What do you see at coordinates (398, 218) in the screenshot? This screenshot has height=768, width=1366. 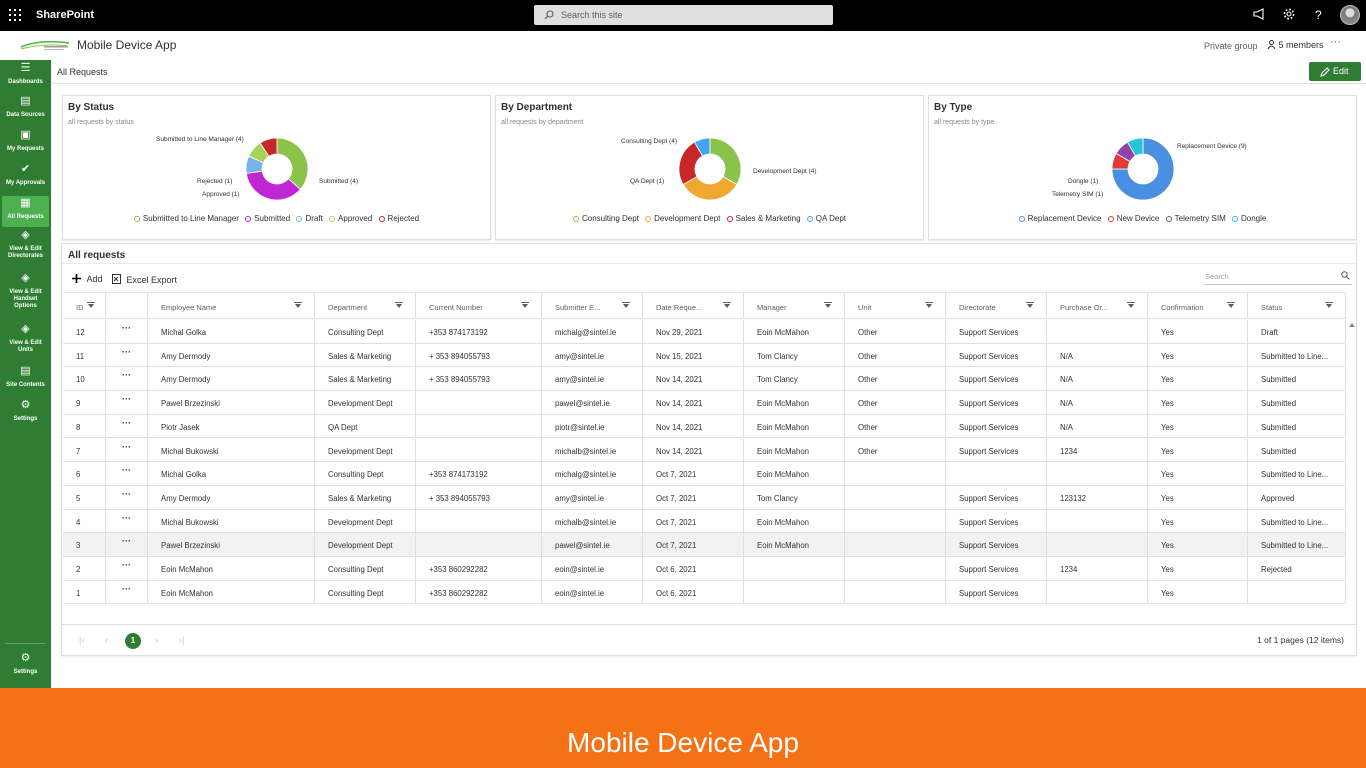 I see `legend-item: Rejected` at bounding box center [398, 218].